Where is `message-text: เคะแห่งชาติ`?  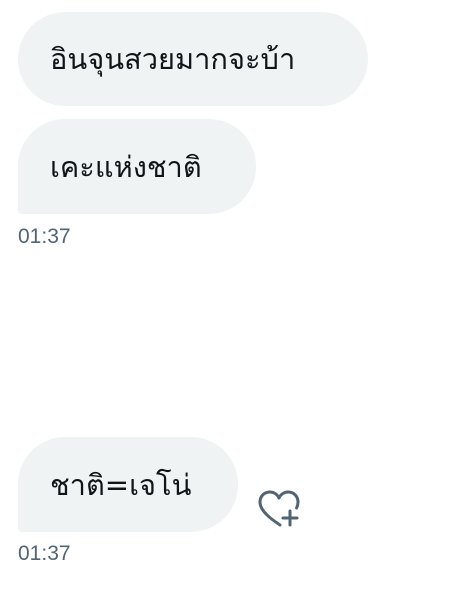 message-text: เคะแห่งชาติ is located at coordinates (126, 166).